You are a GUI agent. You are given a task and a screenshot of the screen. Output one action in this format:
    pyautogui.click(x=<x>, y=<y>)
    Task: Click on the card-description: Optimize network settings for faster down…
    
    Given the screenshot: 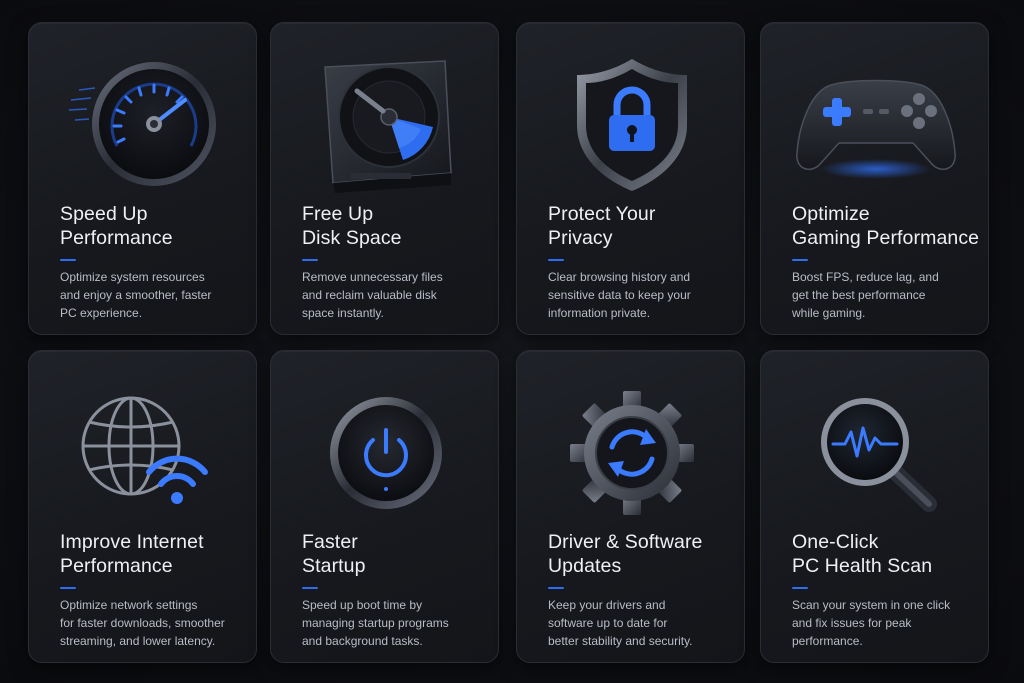 What is the action you would take?
    pyautogui.click(x=142, y=623)
    